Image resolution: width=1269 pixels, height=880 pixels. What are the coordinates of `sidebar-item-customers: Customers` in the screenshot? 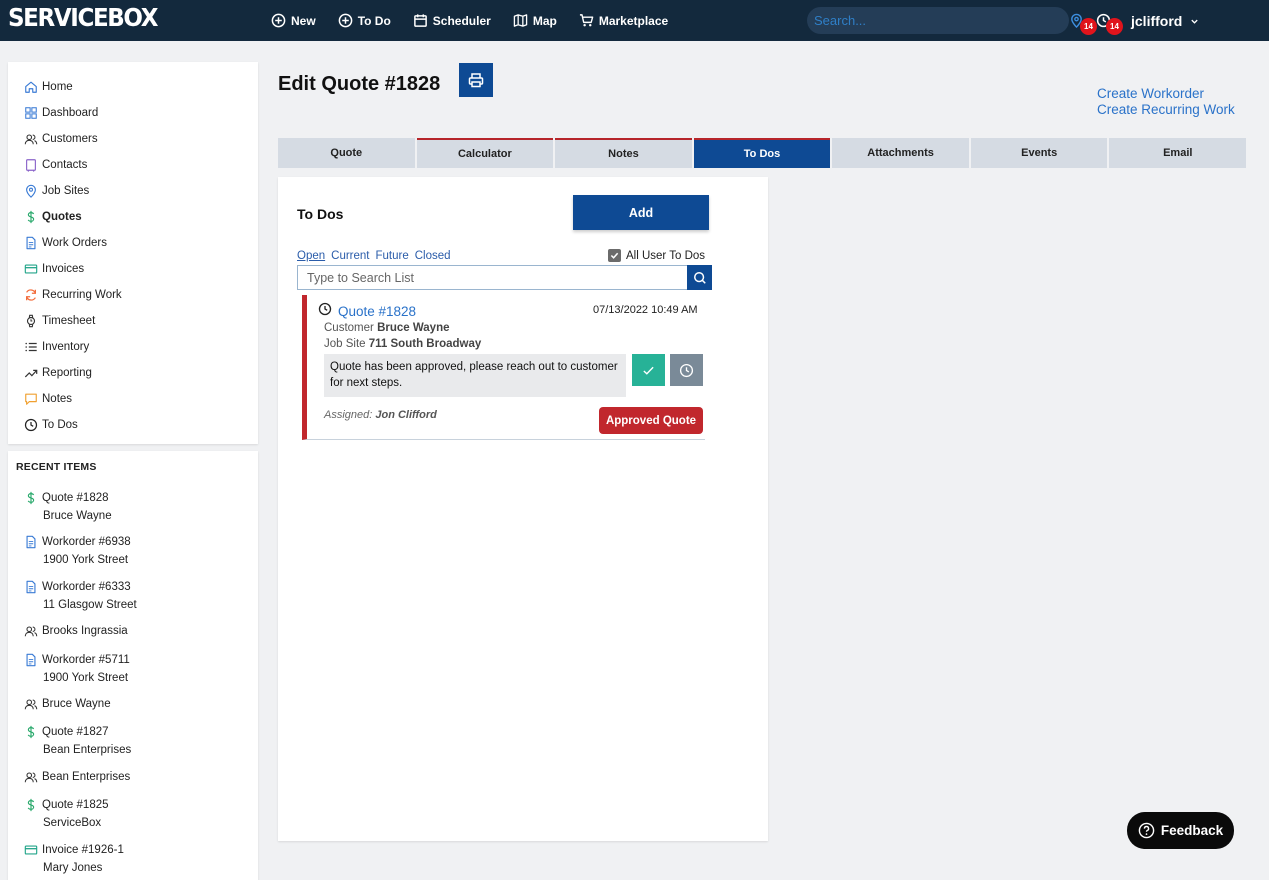 It's located at (133, 139).